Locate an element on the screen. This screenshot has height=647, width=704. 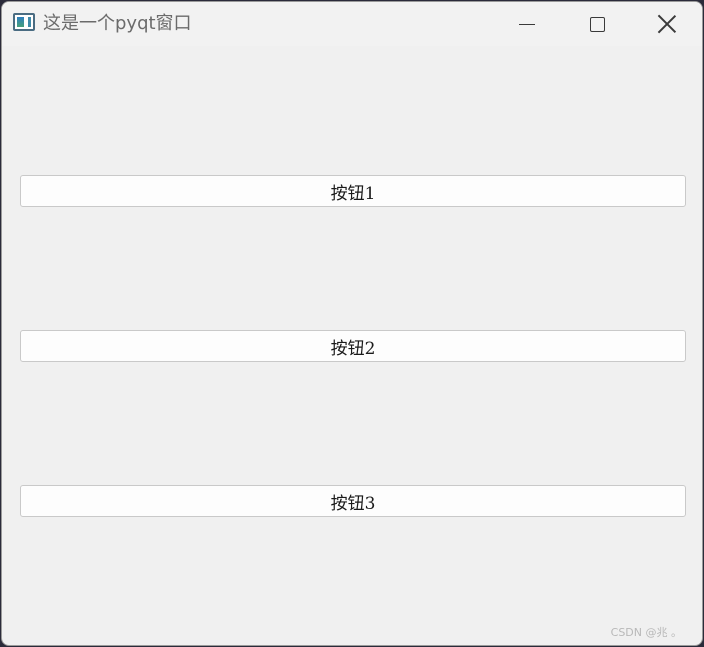
close-button is located at coordinates (667, 24).